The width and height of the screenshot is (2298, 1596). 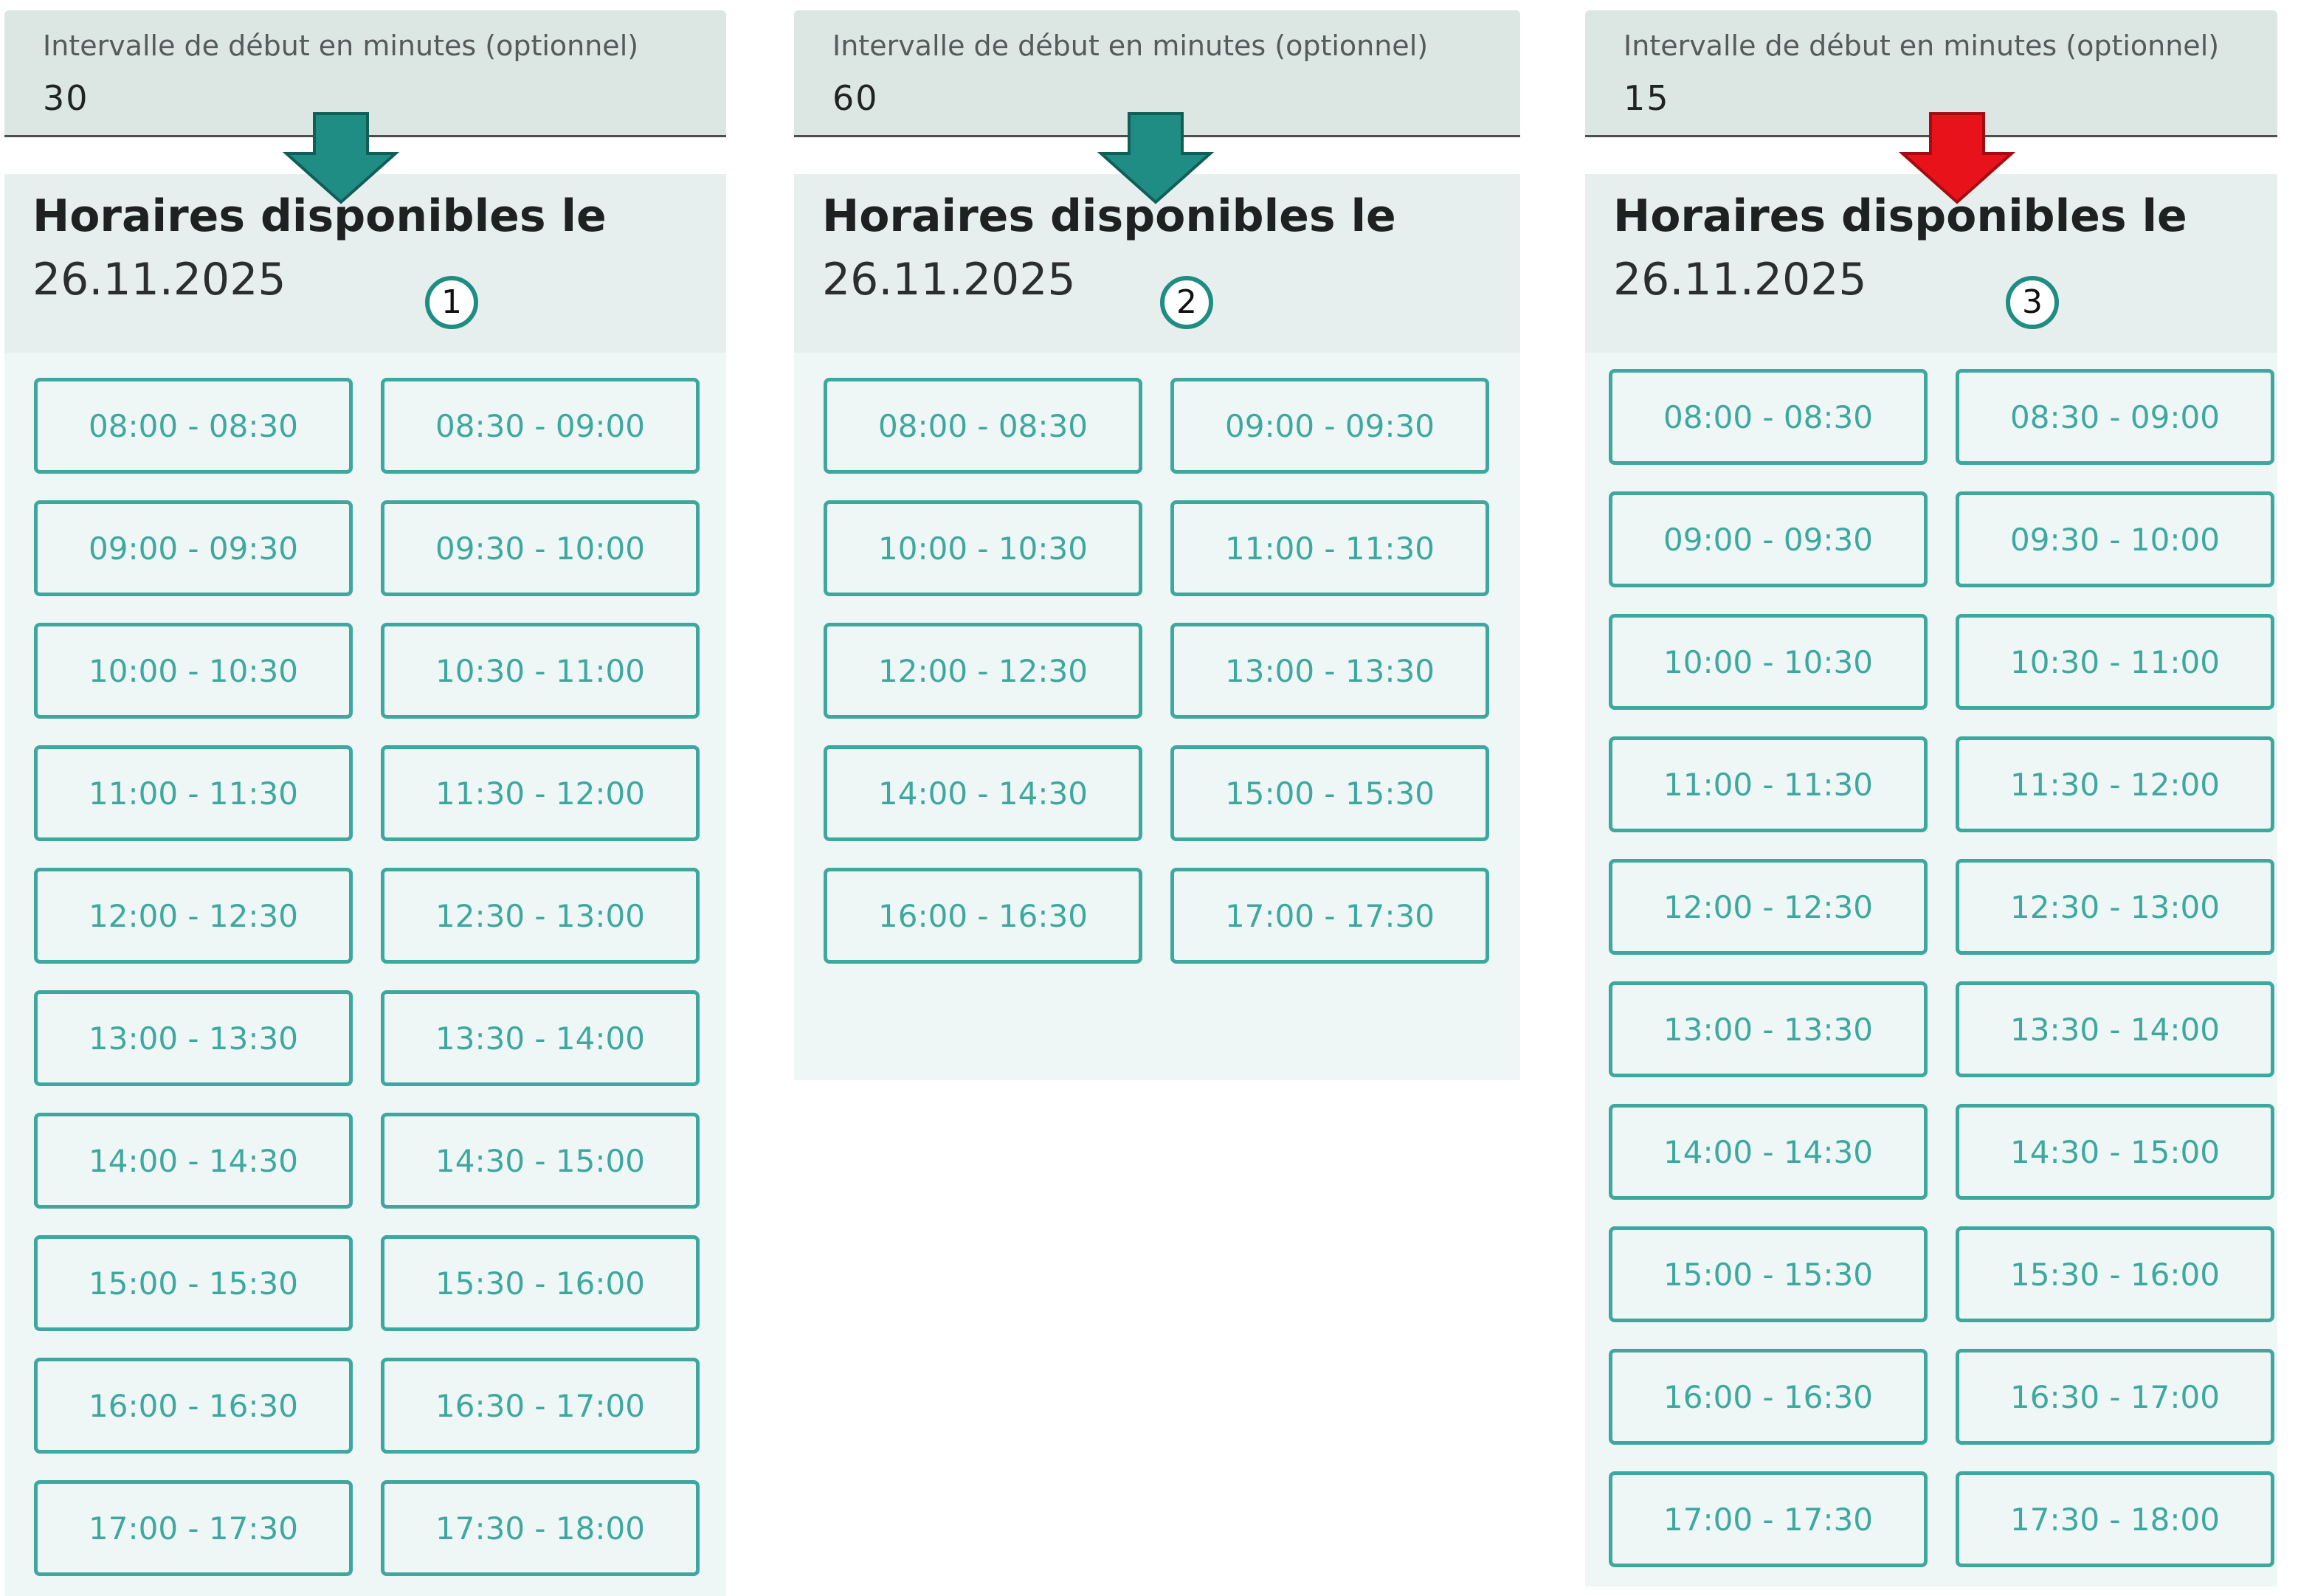 I want to click on interval-value: 30, so click(x=66, y=98).